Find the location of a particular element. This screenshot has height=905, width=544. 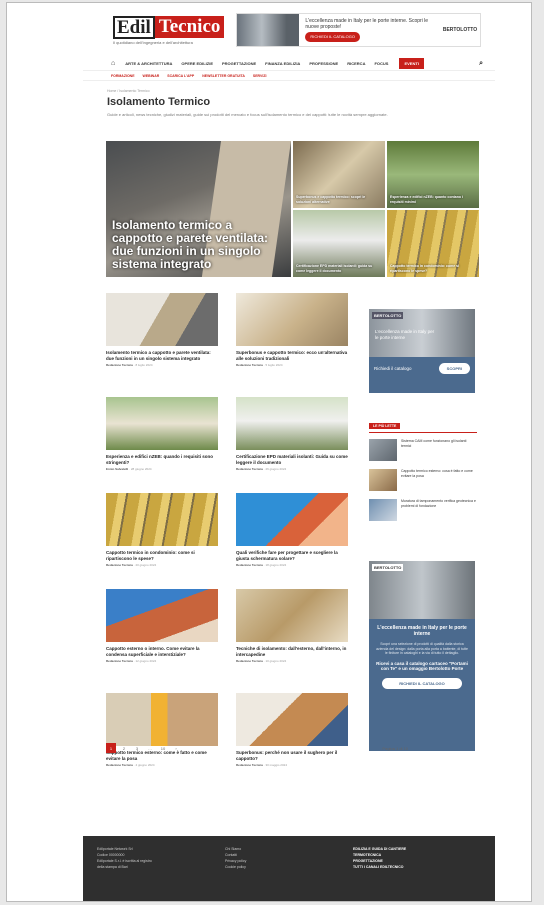

subnav-item: SCARICA L'APP is located at coordinates (180, 76).